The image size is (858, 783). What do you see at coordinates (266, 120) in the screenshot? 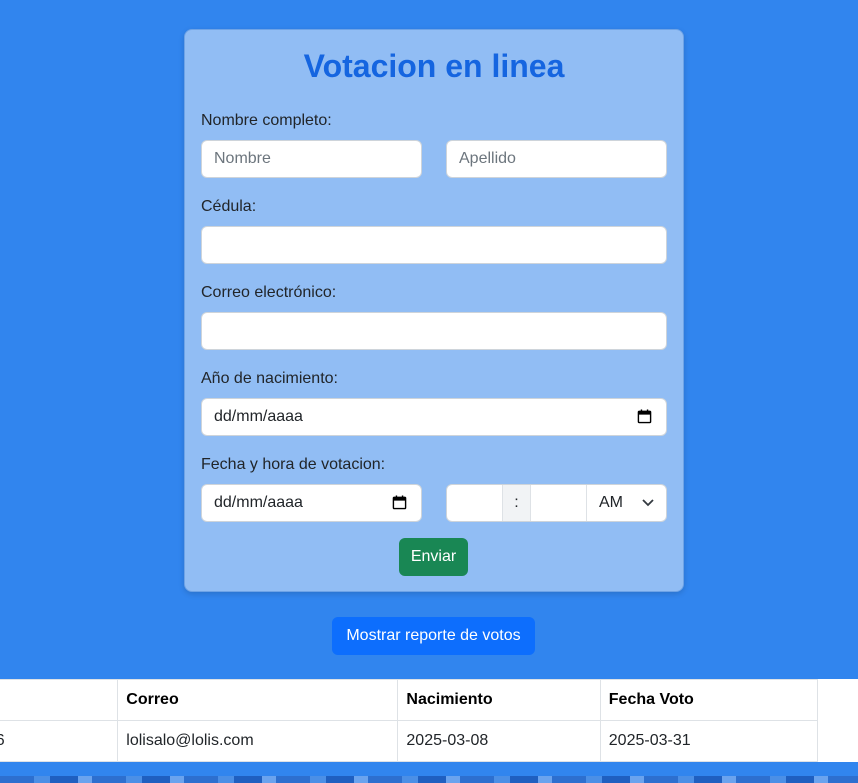
I see `full-name-label: Nombre completo:` at bounding box center [266, 120].